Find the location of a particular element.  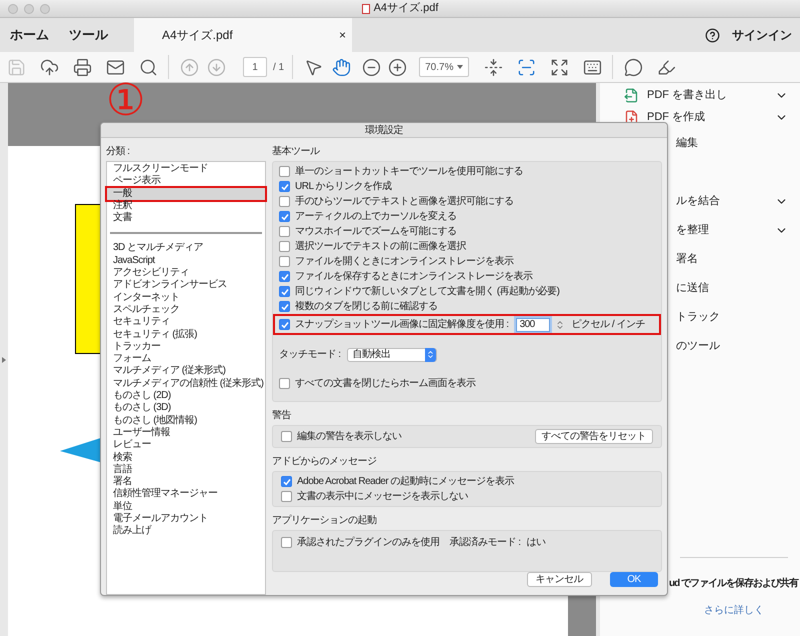

tool-item: PDF を書き出し is located at coordinates (700, 95).